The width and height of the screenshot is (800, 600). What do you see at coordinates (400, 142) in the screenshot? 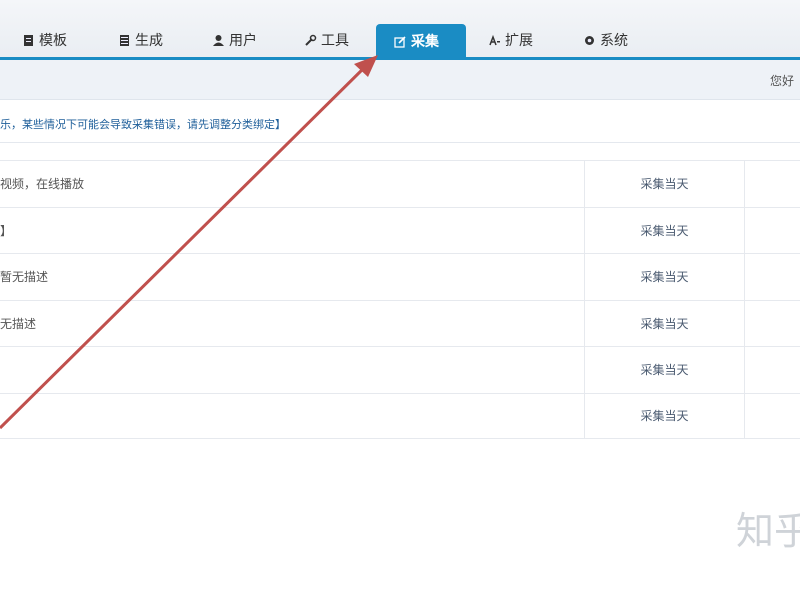
I see `divider` at bounding box center [400, 142].